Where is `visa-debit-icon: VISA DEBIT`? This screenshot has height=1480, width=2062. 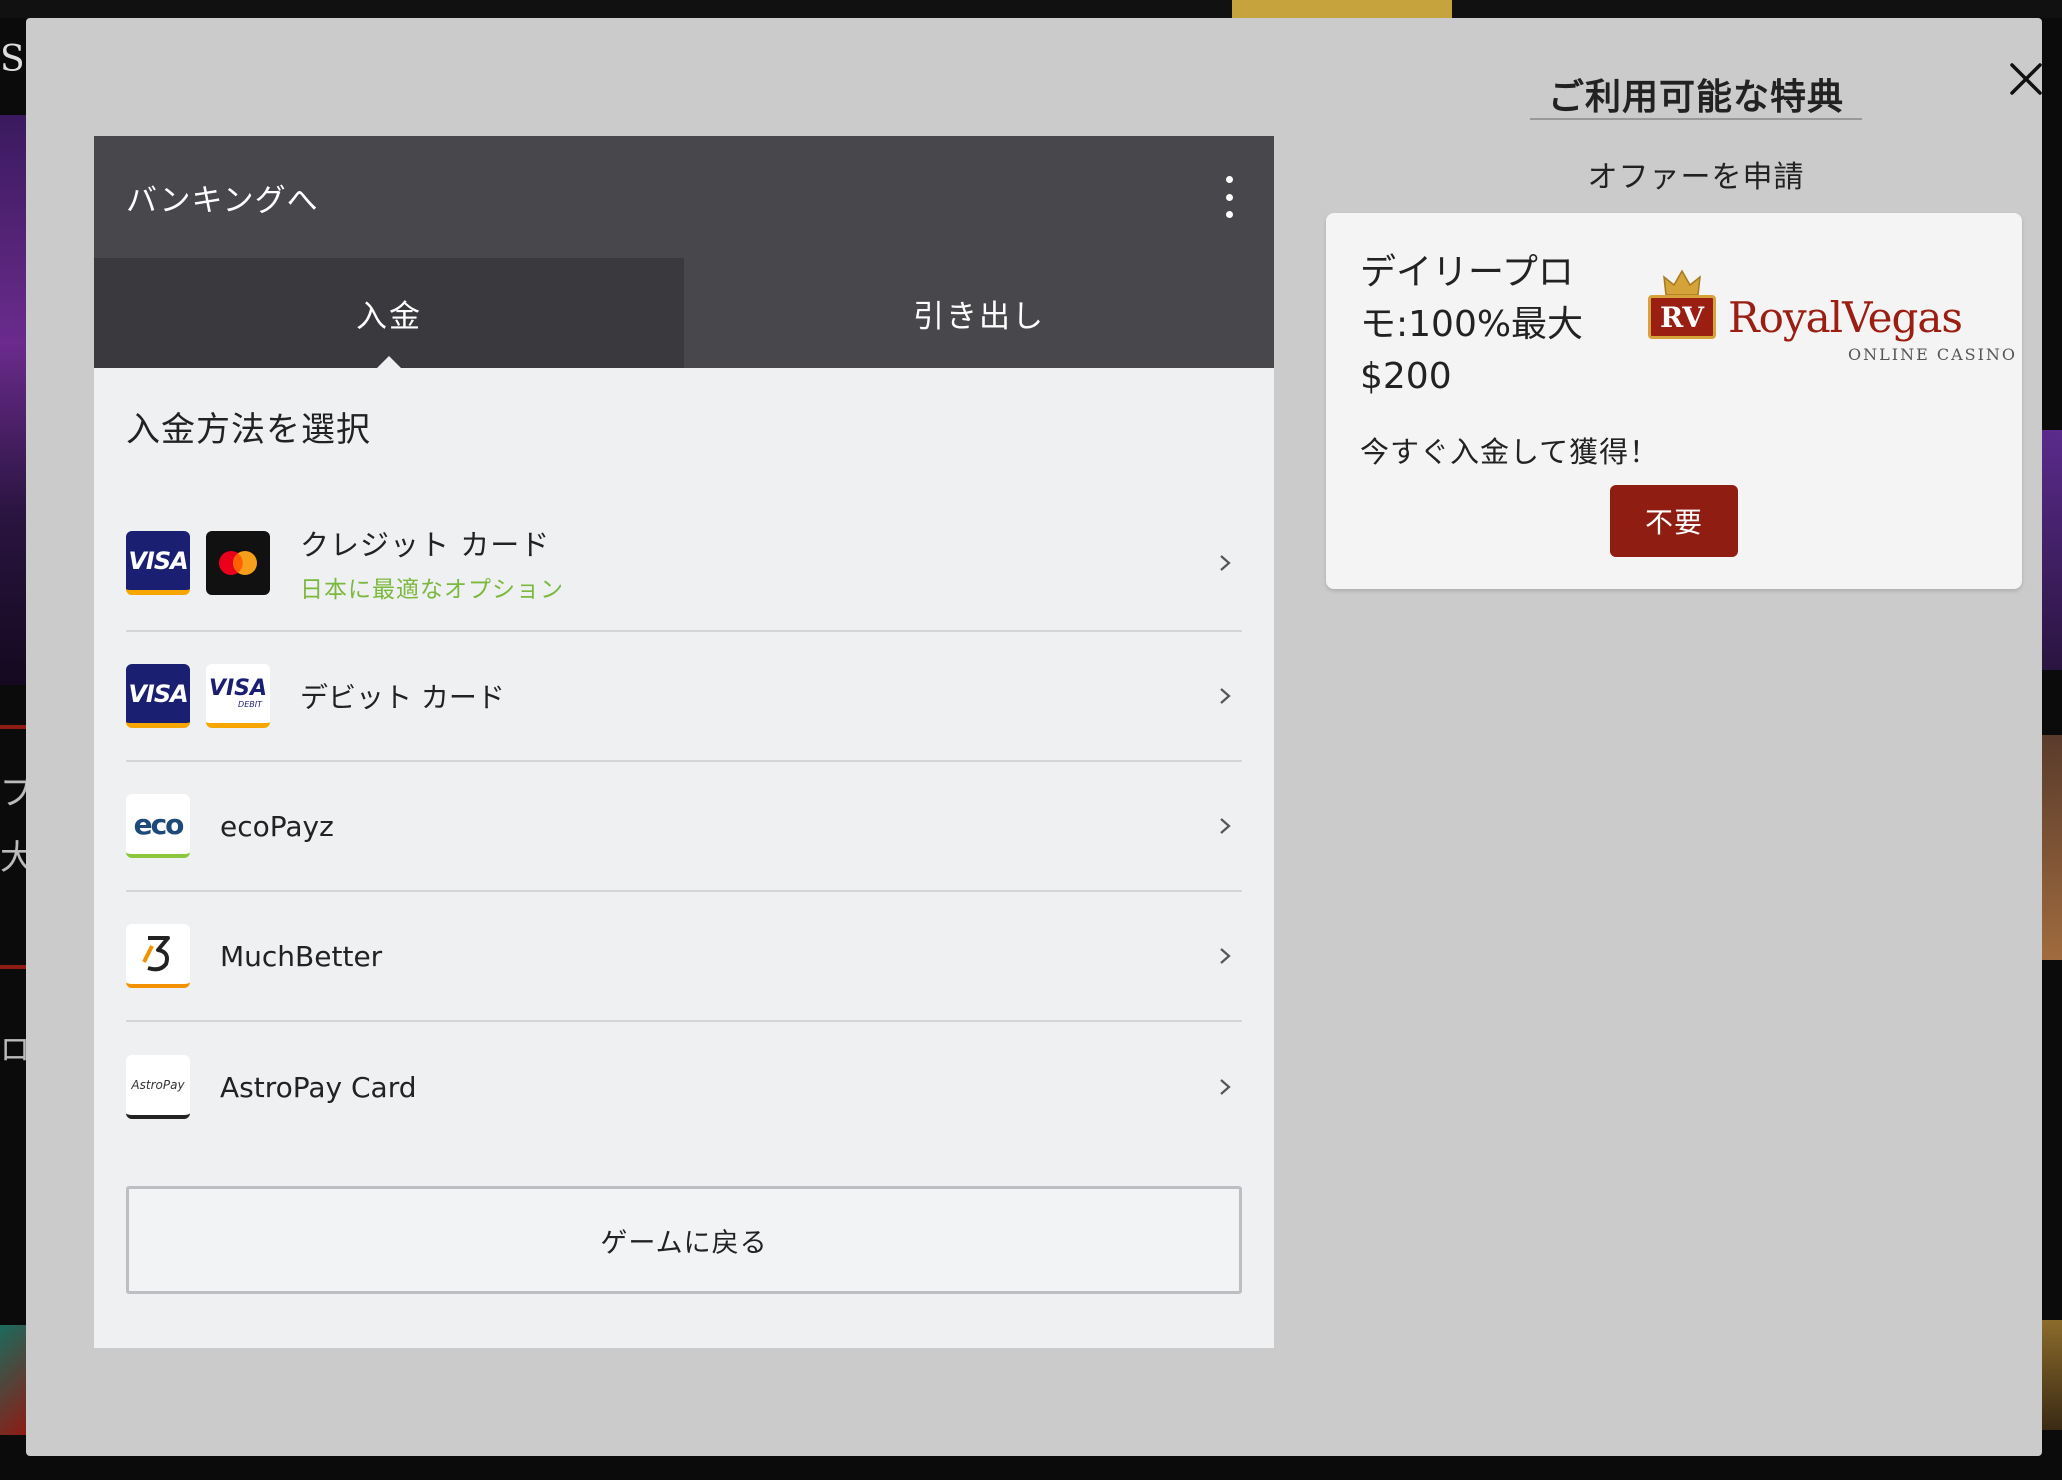
visa-debit-icon: VISA DEBIT is located at coordinates (238, 696).